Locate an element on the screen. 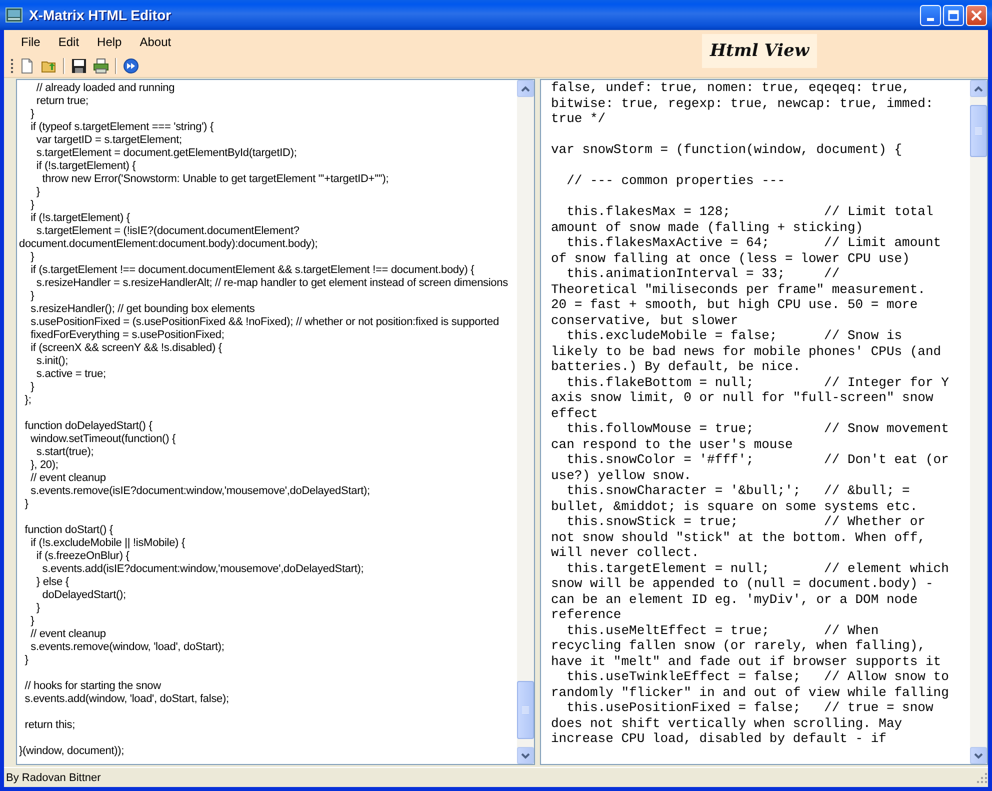 This screenshot has height=791, width=992. save-icon is located at coordinates (79, 66).